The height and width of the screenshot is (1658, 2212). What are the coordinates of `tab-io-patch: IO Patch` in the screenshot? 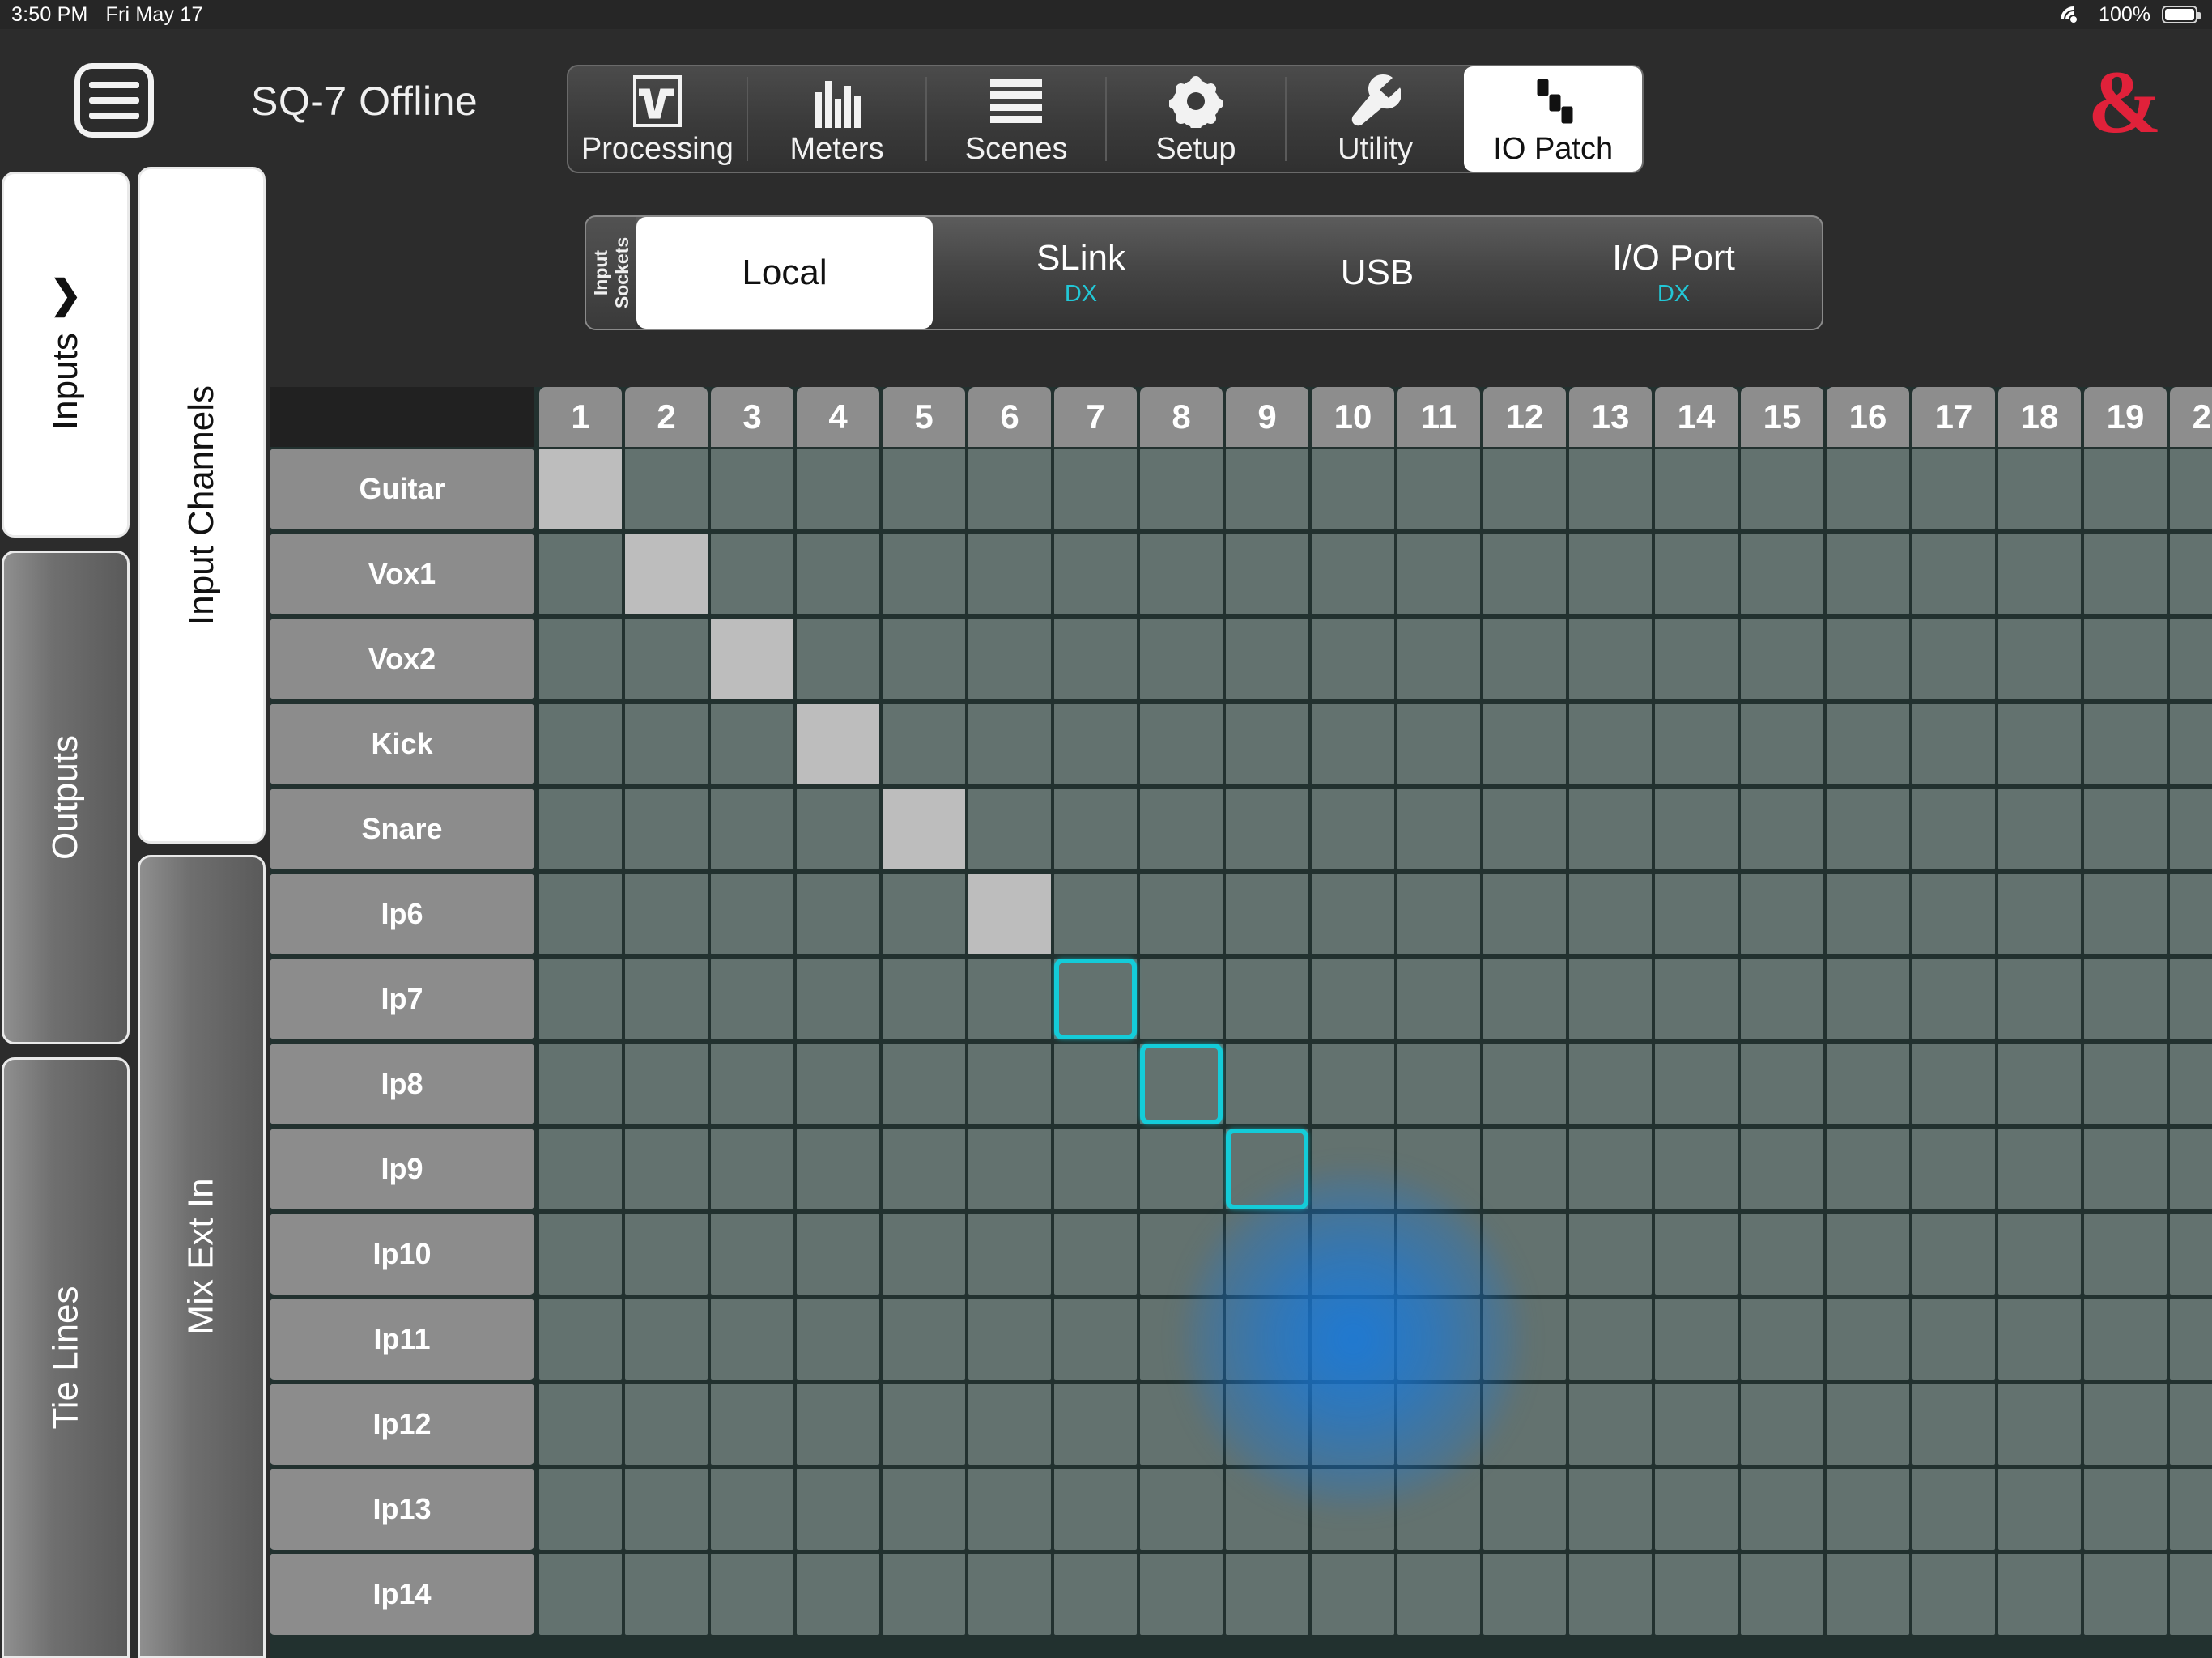 It's located at (1553, 119).